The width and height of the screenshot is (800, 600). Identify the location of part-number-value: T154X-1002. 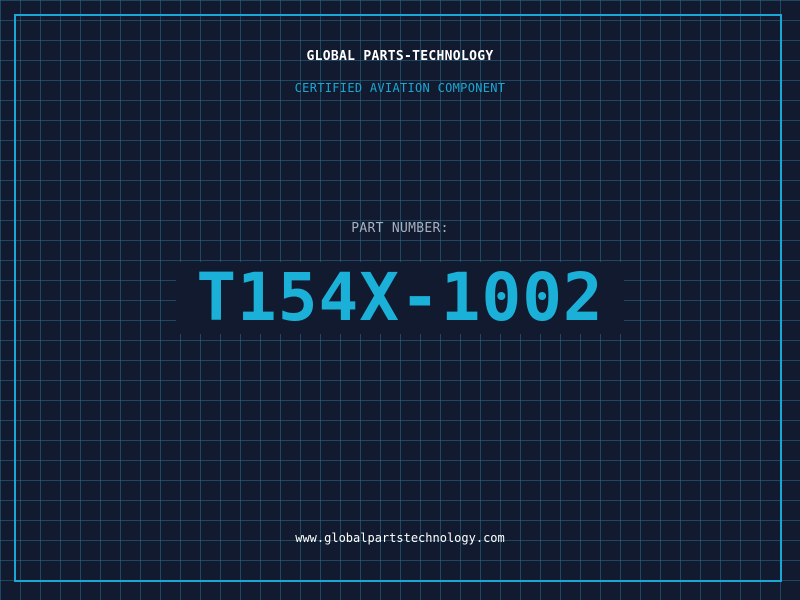
(400, 297).